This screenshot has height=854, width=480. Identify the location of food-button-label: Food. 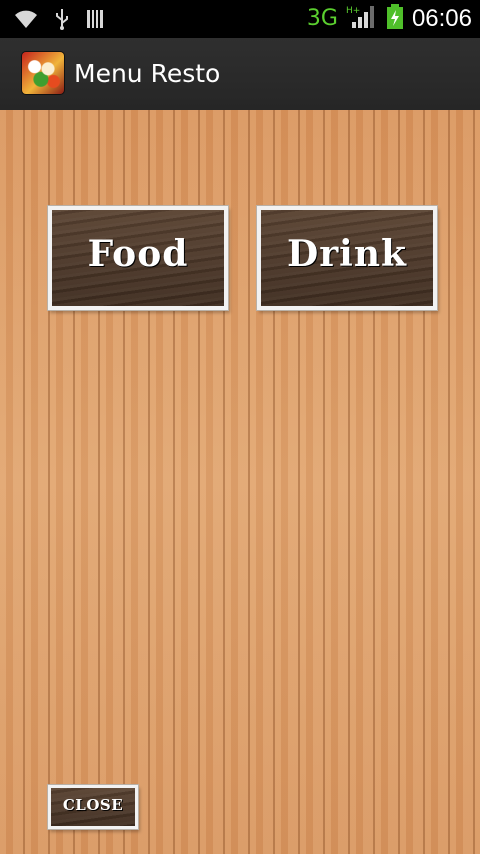
(138, 254).